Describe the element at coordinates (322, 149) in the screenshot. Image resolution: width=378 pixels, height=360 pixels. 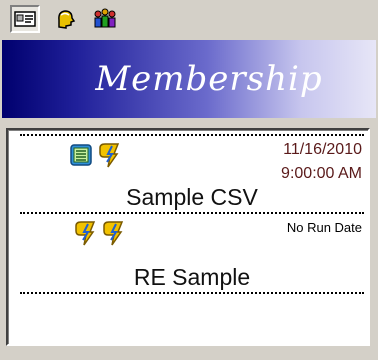
I see `run-date: 11/16/2010` at that location.